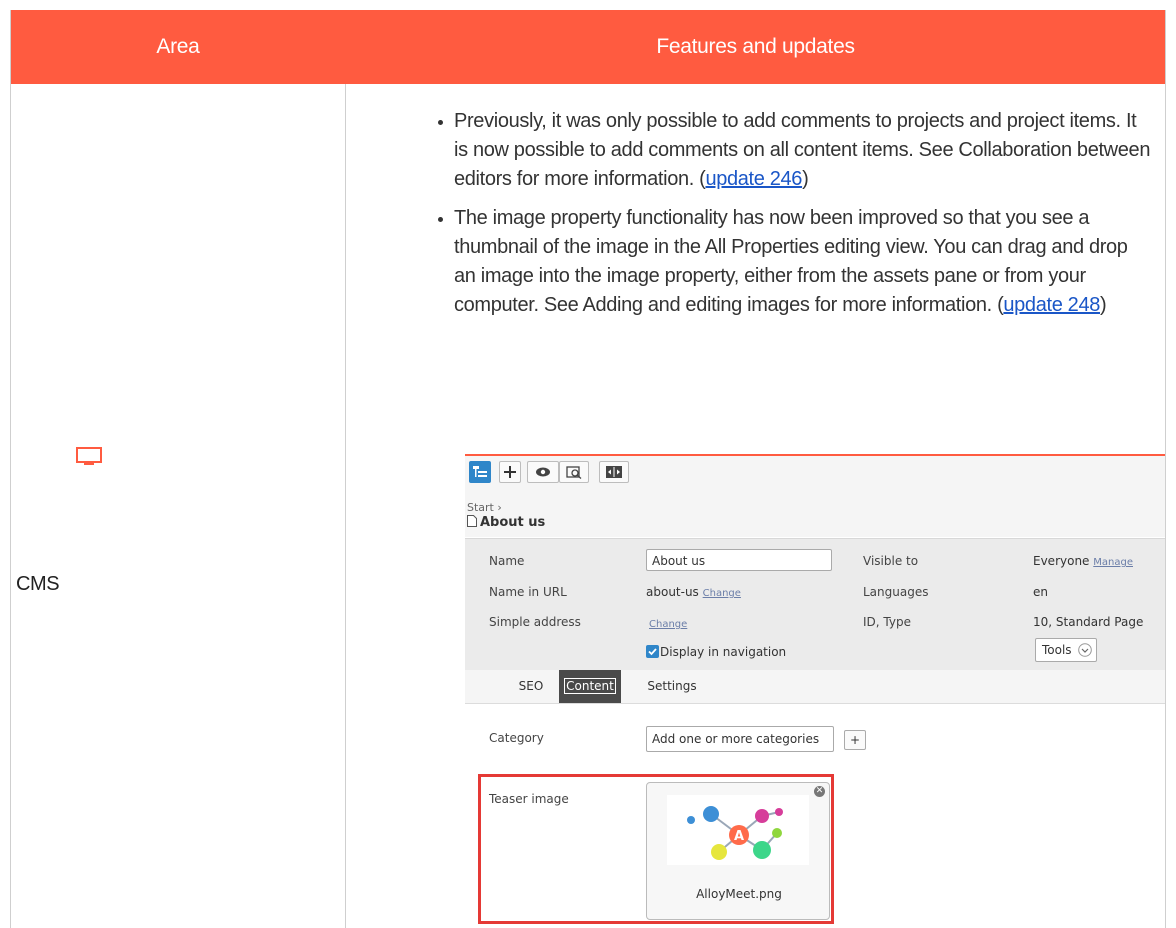 Image resolution: width=1176 pixels, height=928 pixels. What do you see at coordinates (740, 739) in the screenshot?
I see `category-input: Add one or more categories` at bounding box center [740, 739].